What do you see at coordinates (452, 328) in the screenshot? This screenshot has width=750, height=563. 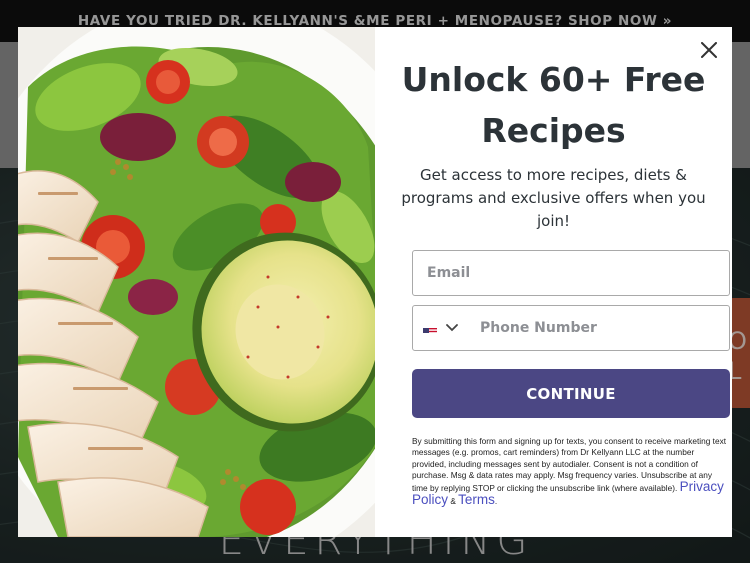 I see `chevron-down-icon` at bounding box center [452, 328].